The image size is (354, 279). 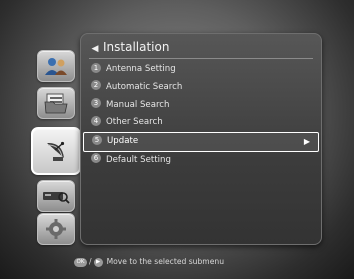 I want to click on menu-item-other-search: 4 Other Search, so click(x=201, y=123).